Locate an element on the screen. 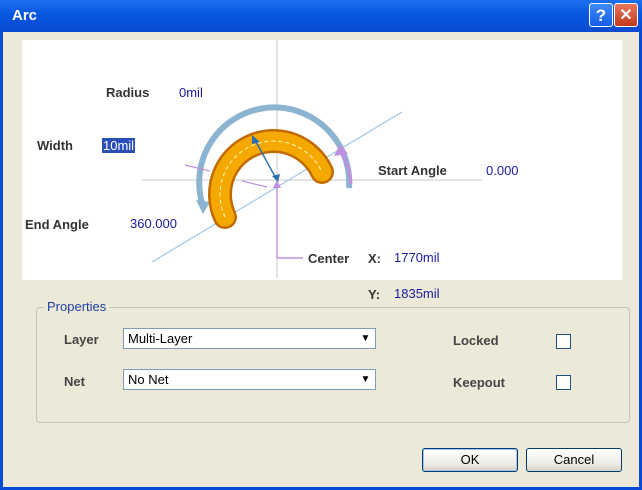 Image resolution: width=642 pixels, height=490 pixels. width-indicator-right is located at coordinates (254, 184).